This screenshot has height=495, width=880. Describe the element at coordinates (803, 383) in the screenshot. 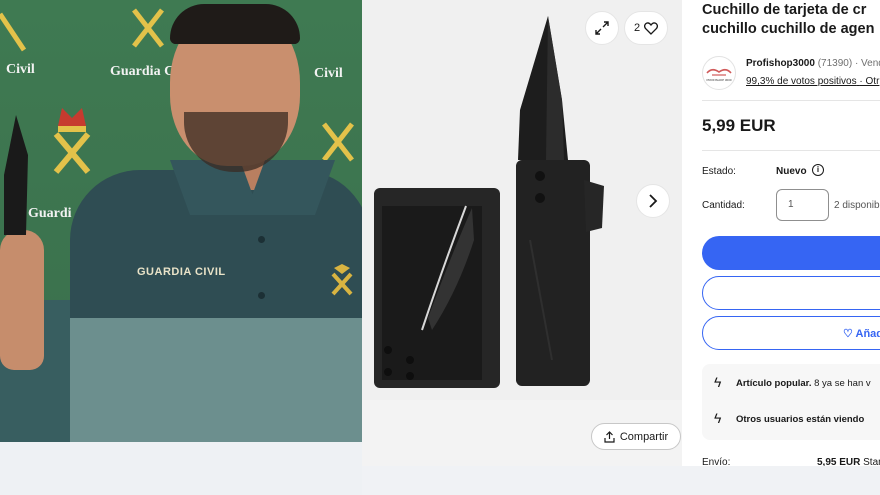

I see `notice-popular: Artículo popular. 8 ya se han v` at that location.